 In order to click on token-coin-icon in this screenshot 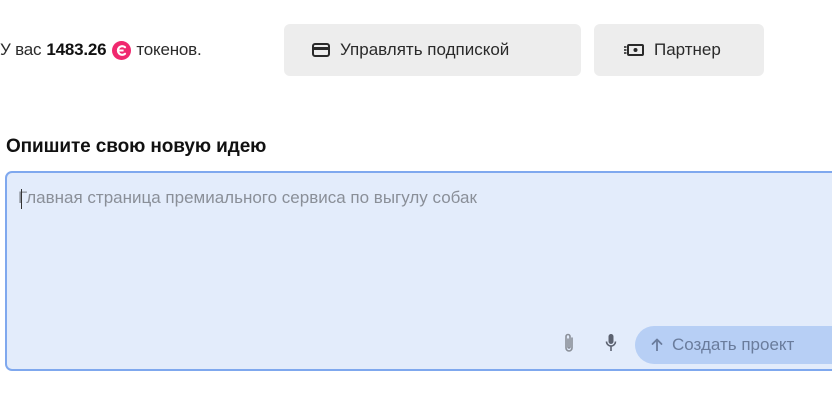, I will do `click(122, 50)`.